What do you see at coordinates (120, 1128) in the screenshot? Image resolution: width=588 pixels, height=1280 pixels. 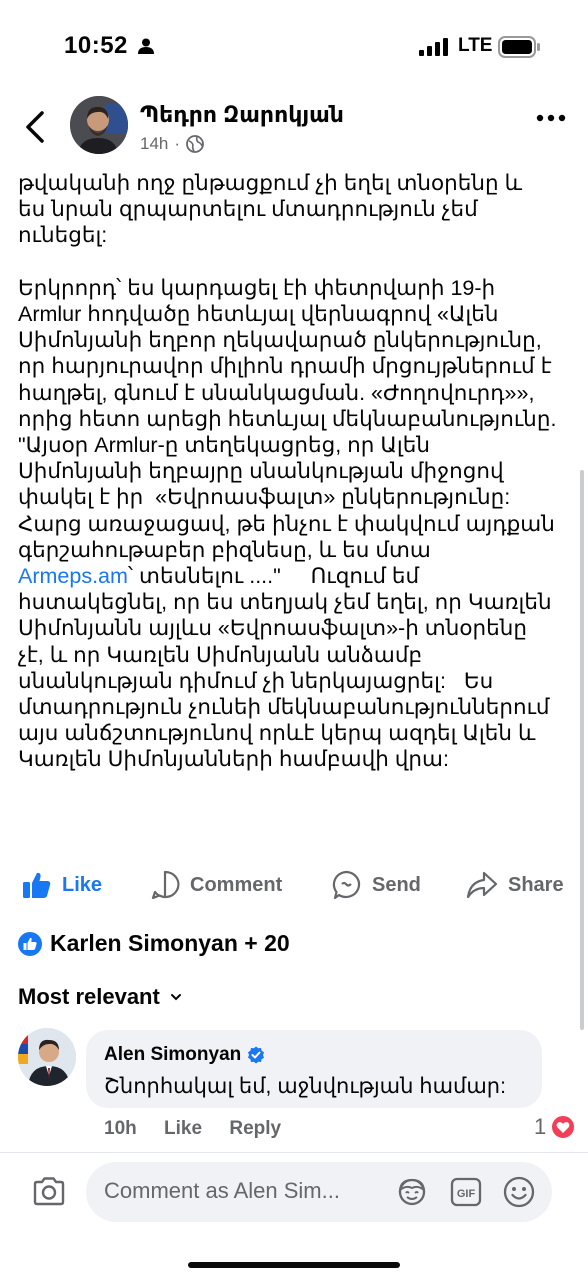 I see `comment-time: 10h` at bounding box center [120, 1128].